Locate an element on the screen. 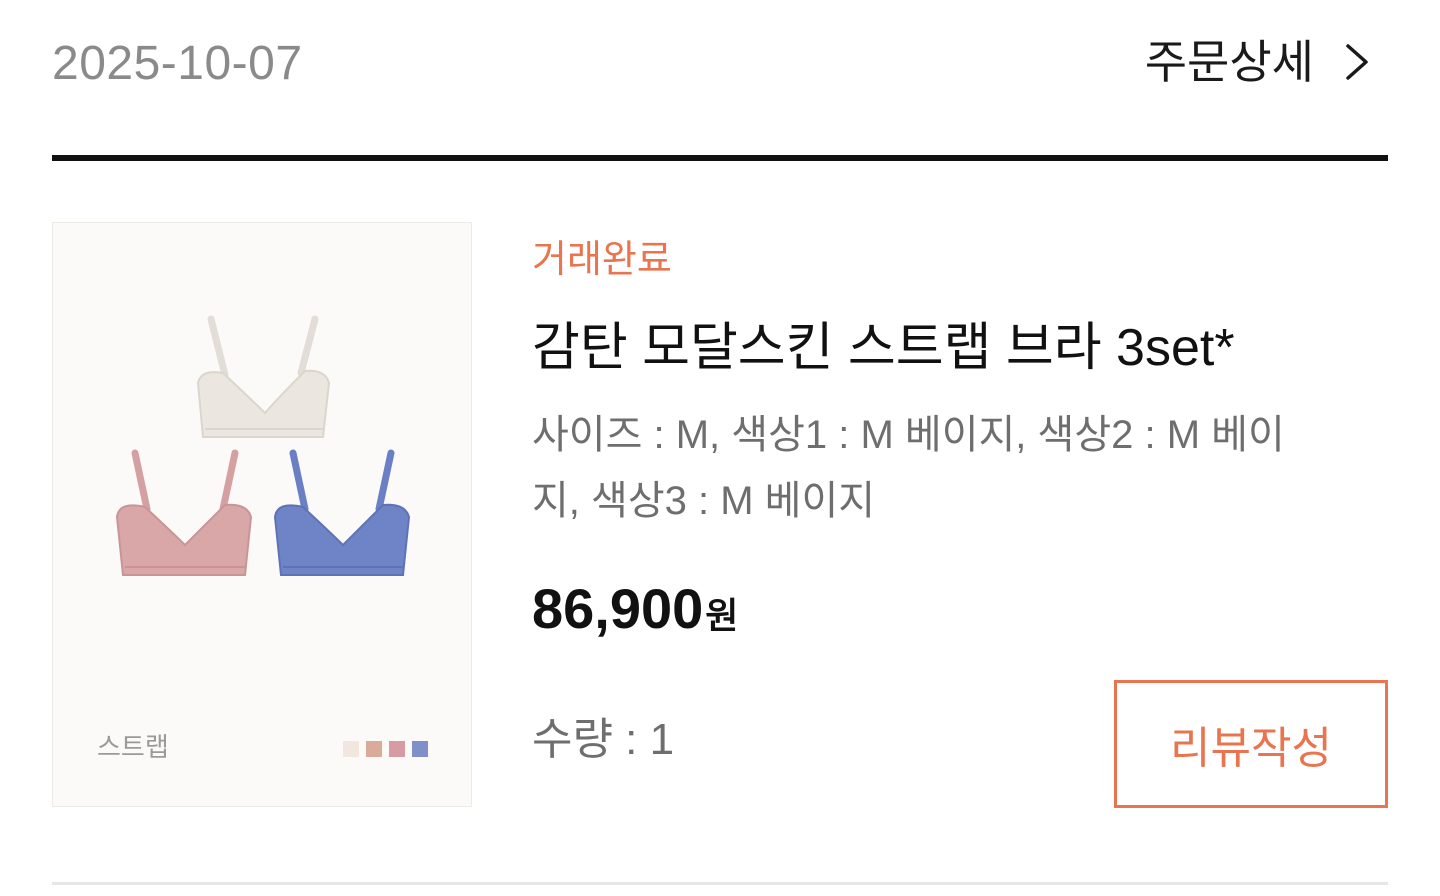 The image size is (1440, 896). order-detail-link: 주문상세 is located at coordinates (1259, 62).